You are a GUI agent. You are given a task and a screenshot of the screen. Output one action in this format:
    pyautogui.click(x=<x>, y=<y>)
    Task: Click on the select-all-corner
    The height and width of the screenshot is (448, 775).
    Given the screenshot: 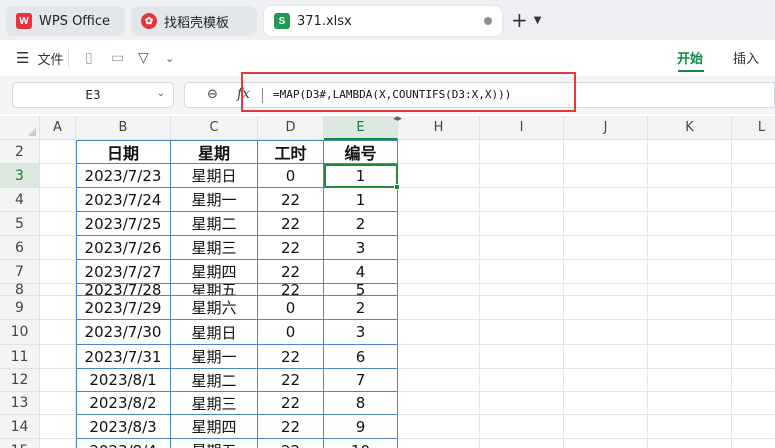 What is the action you would take?
    pyautogui.click(x=20, y=128)
    